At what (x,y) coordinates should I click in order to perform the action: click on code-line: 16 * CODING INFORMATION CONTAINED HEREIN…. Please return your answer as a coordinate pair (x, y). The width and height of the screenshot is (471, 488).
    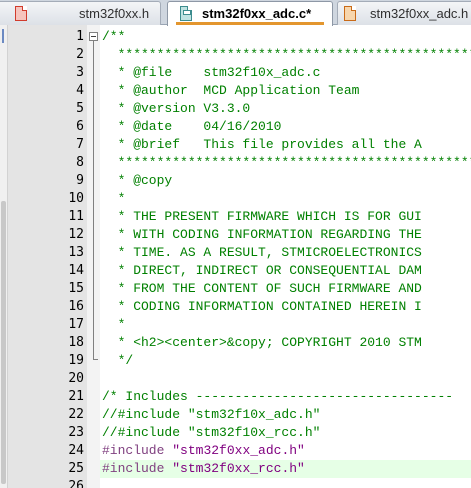
    Looking at the image, I should click on (235, 307).